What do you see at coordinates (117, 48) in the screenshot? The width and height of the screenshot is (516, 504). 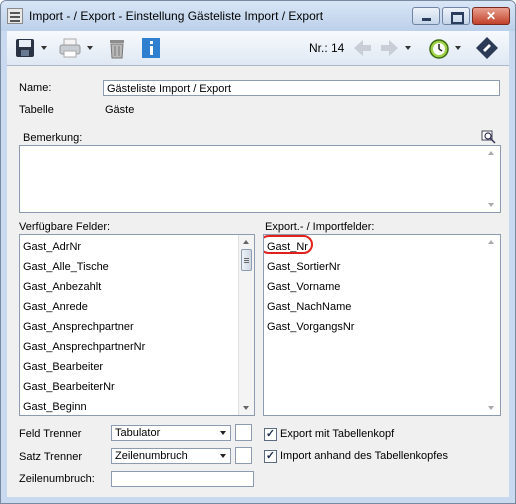 I see `trash-icon` at bounding box center [117, 48].